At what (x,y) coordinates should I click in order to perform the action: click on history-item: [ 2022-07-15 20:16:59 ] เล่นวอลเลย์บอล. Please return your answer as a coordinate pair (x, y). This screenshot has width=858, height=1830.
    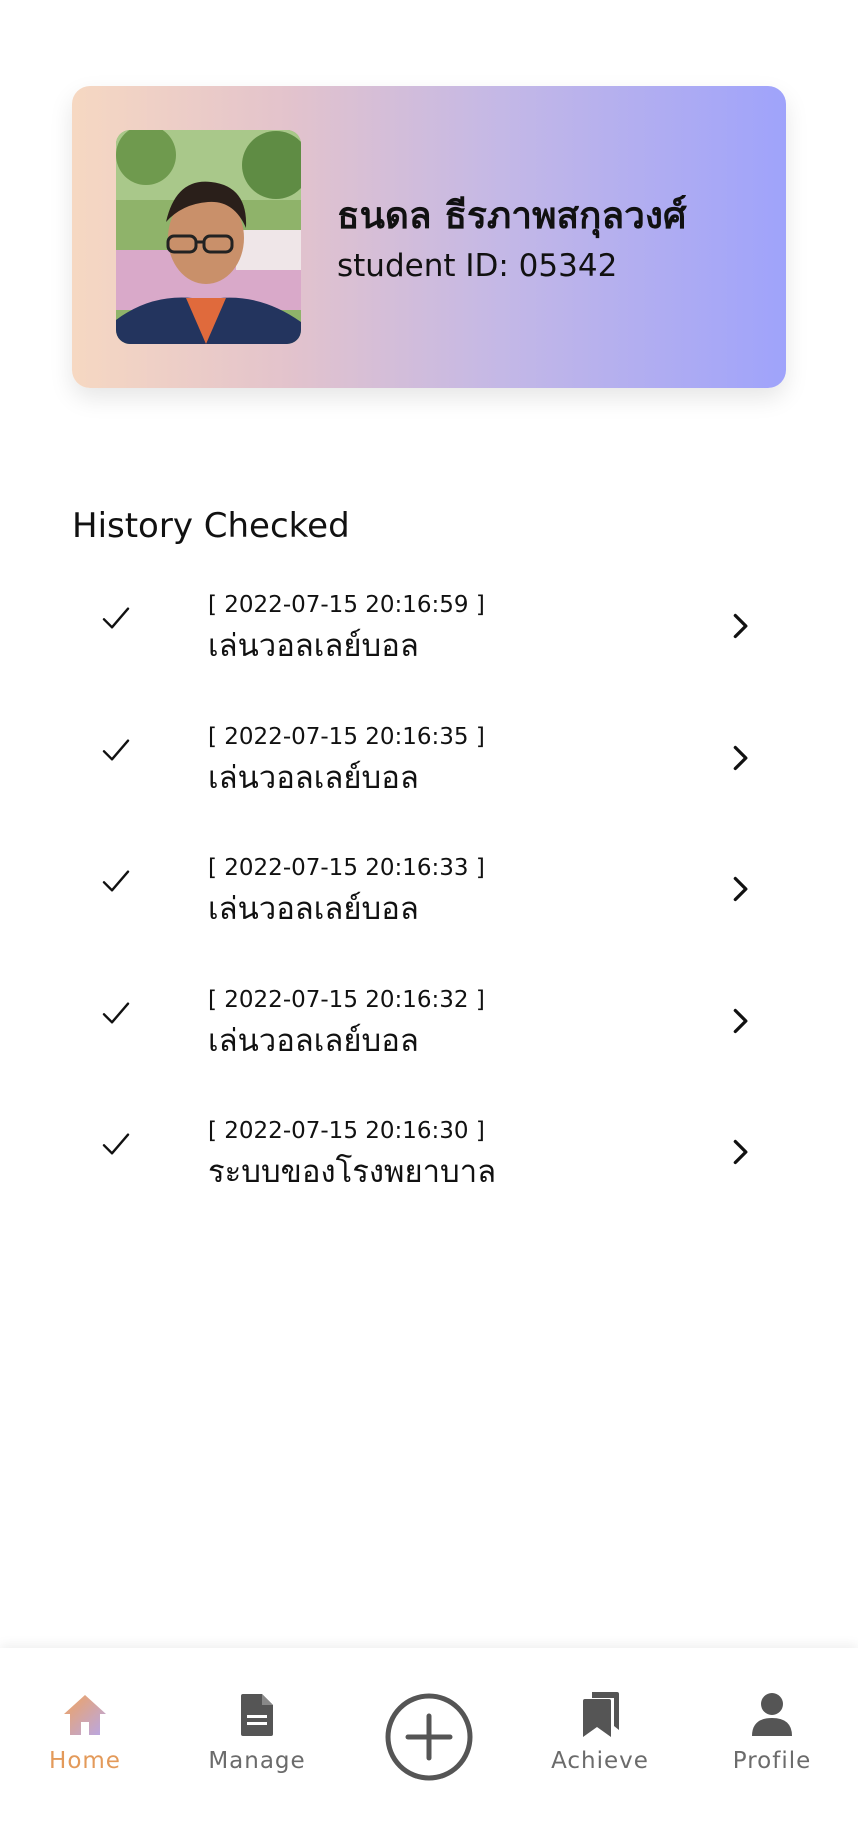
    Looking at the image, I should click on (429, 646).